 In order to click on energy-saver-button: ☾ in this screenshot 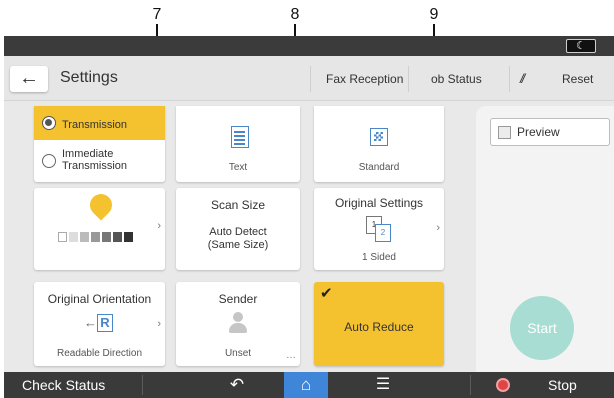, I will do `click(581, 46)`.